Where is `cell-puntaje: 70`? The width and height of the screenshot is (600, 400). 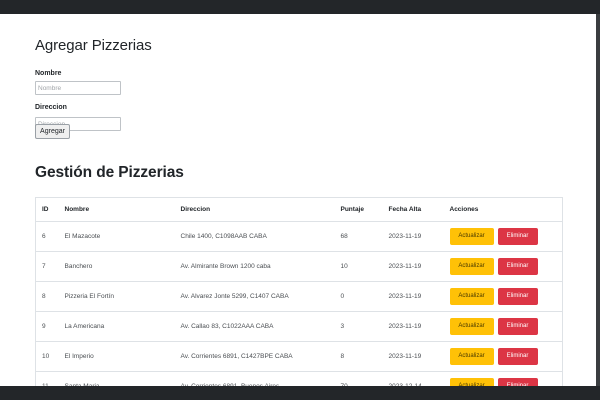
cell-puntaje: 70 is located at coordinates (358, 378).